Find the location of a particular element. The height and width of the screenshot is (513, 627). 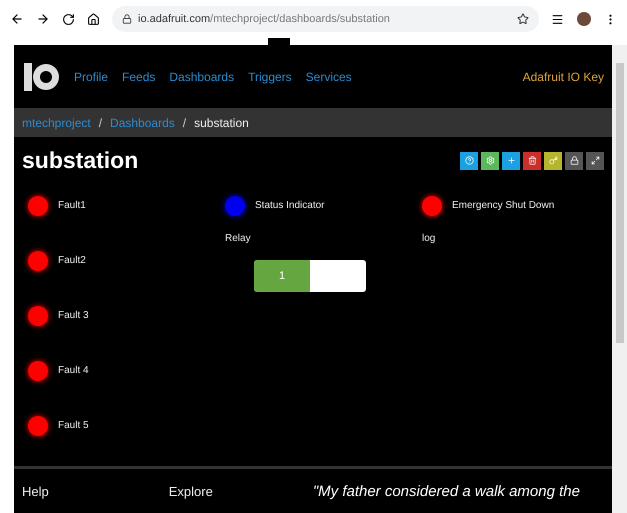

indicator-label: Fault 4 is located at coordinates (73, 370).